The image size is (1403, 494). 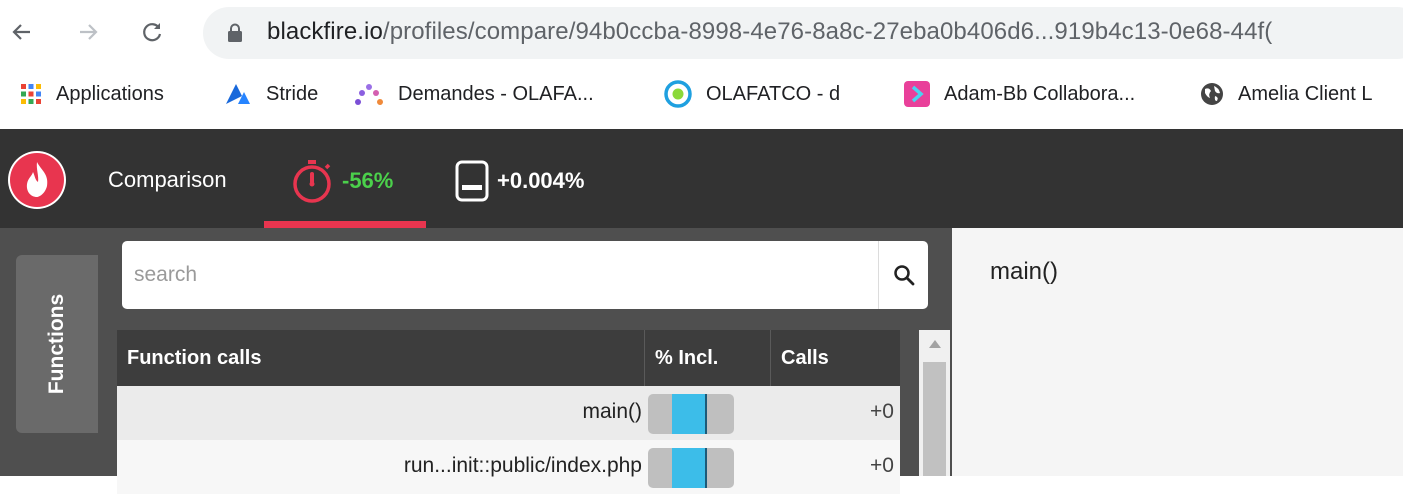 I want to click on bookmark-label: Applications, so click(x=110, y=93).